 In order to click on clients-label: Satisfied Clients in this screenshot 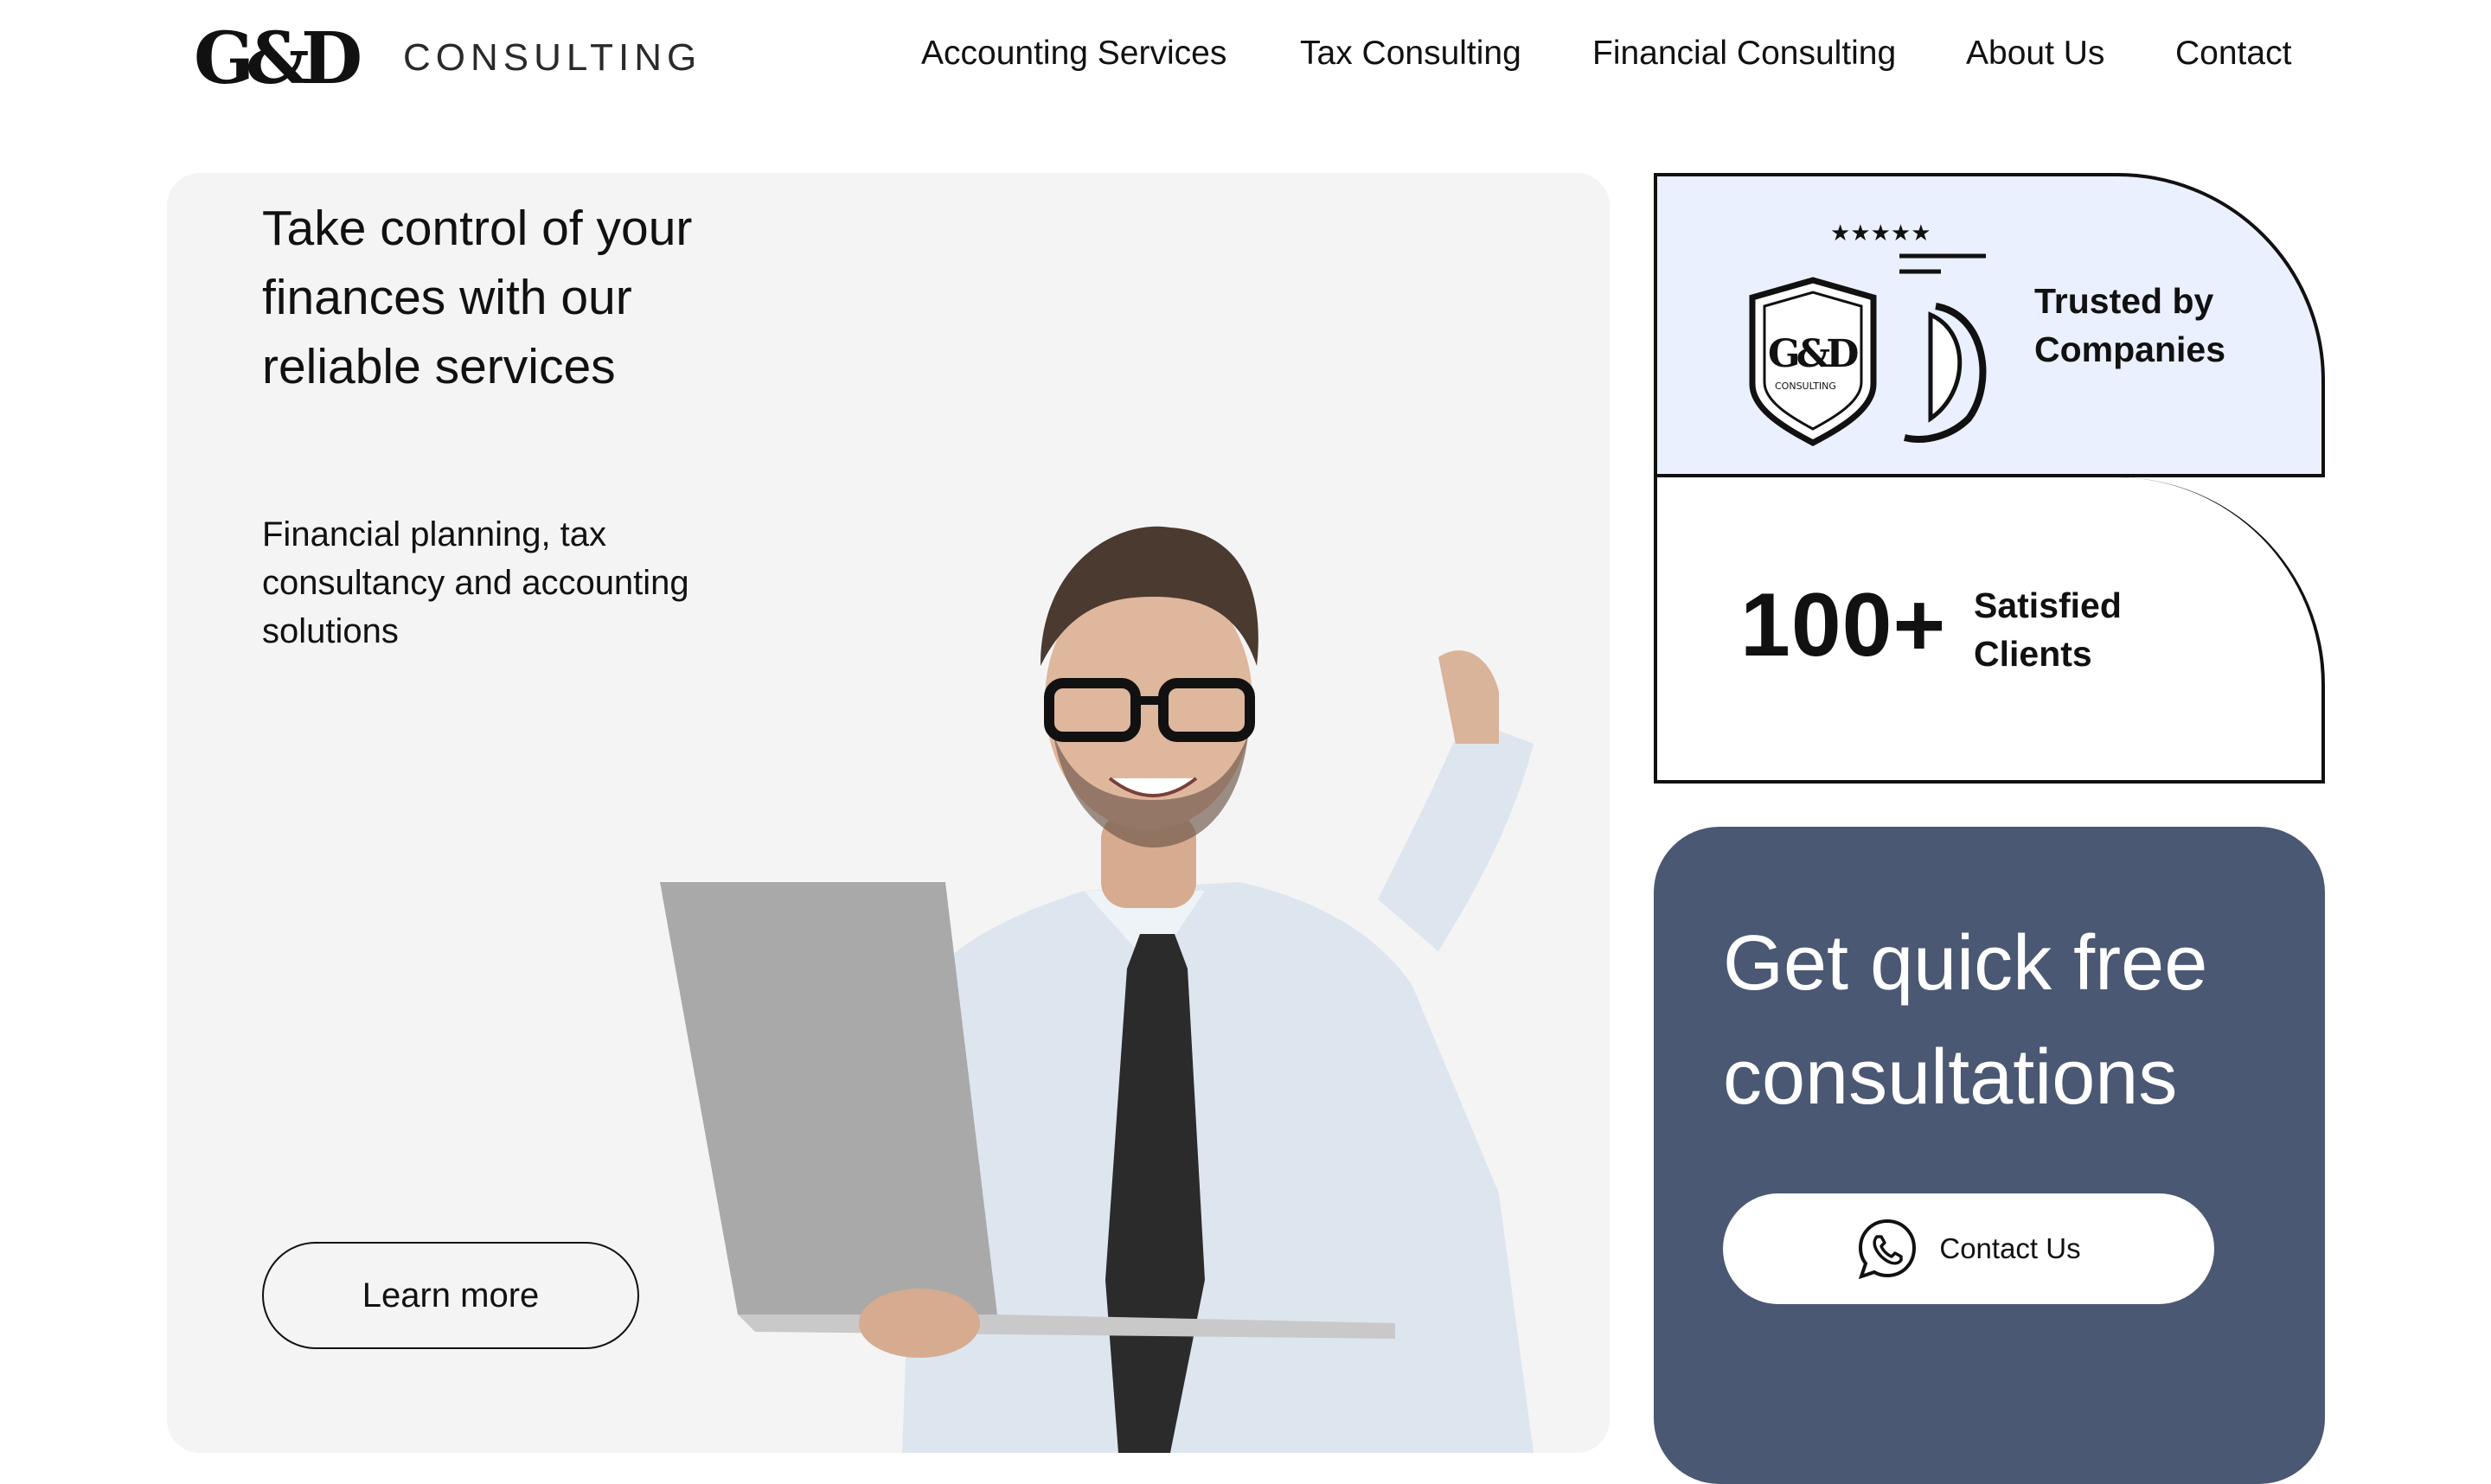, I will do `click(2048, 630)`.